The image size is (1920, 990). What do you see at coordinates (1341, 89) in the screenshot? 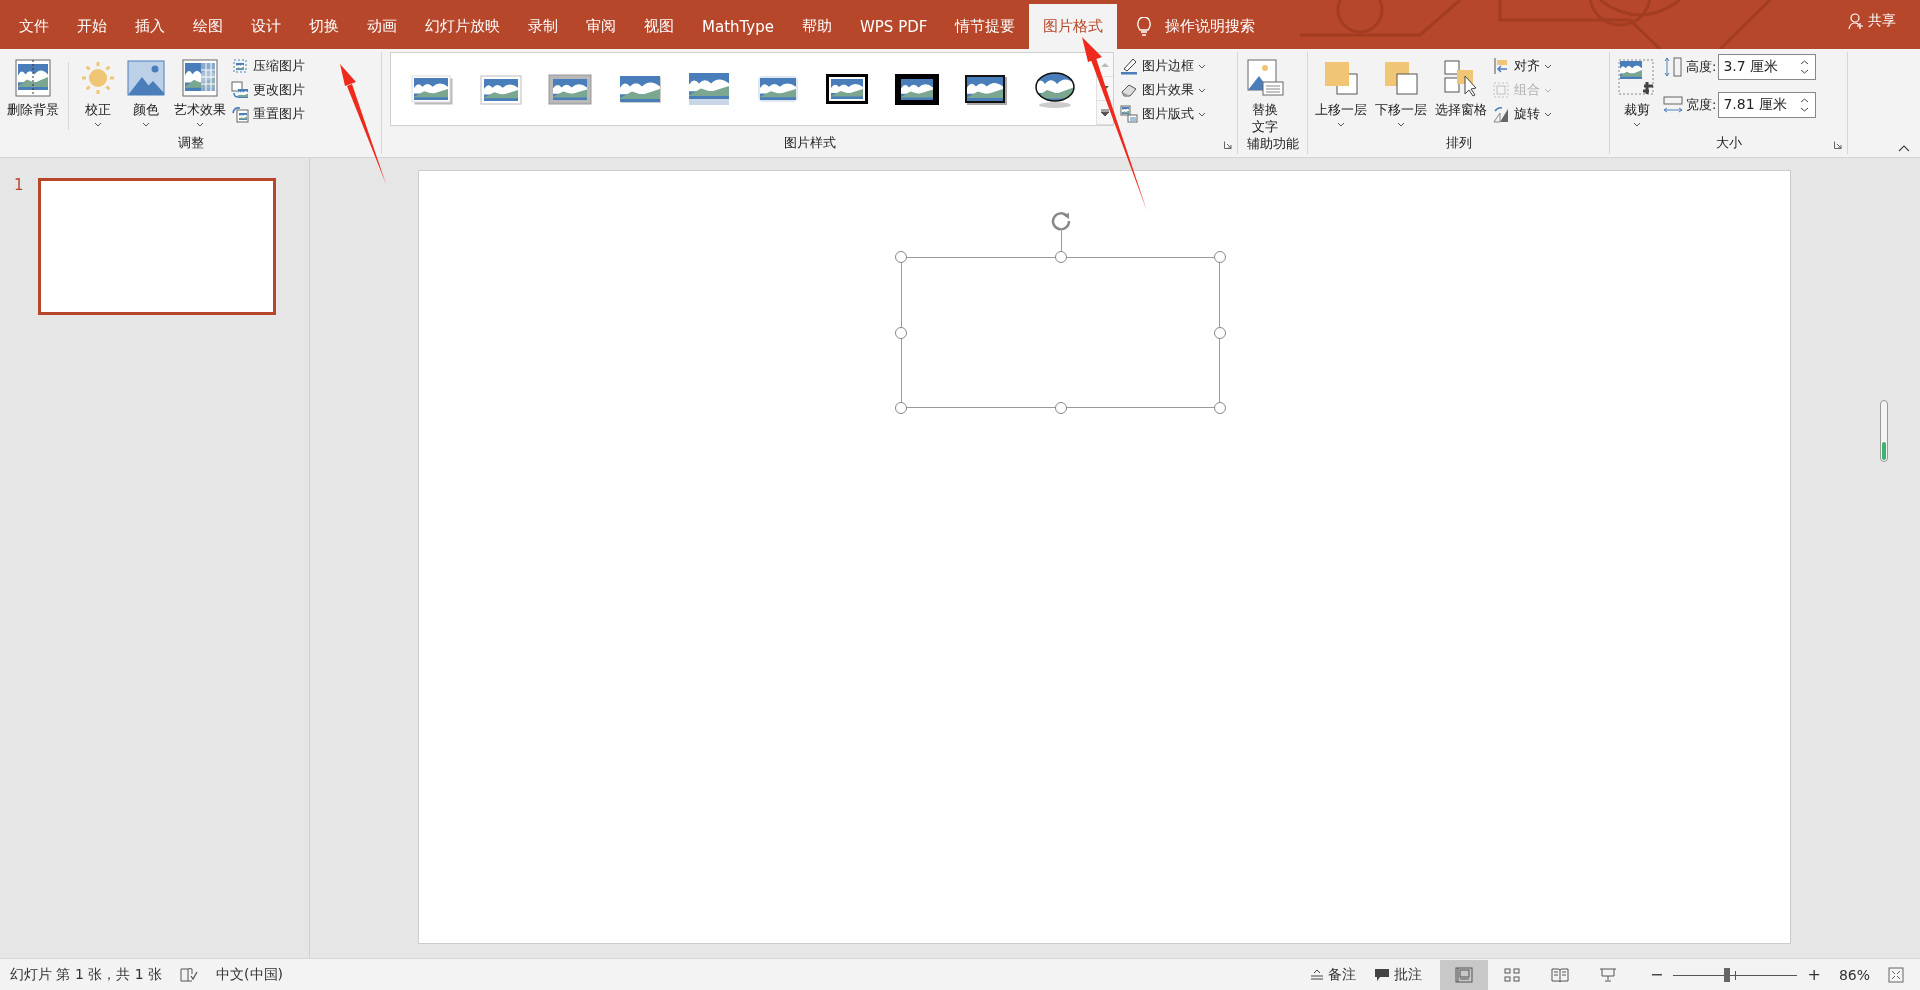
I see `ribbon-button: 上移一层` at bounding box center [1341, 89].